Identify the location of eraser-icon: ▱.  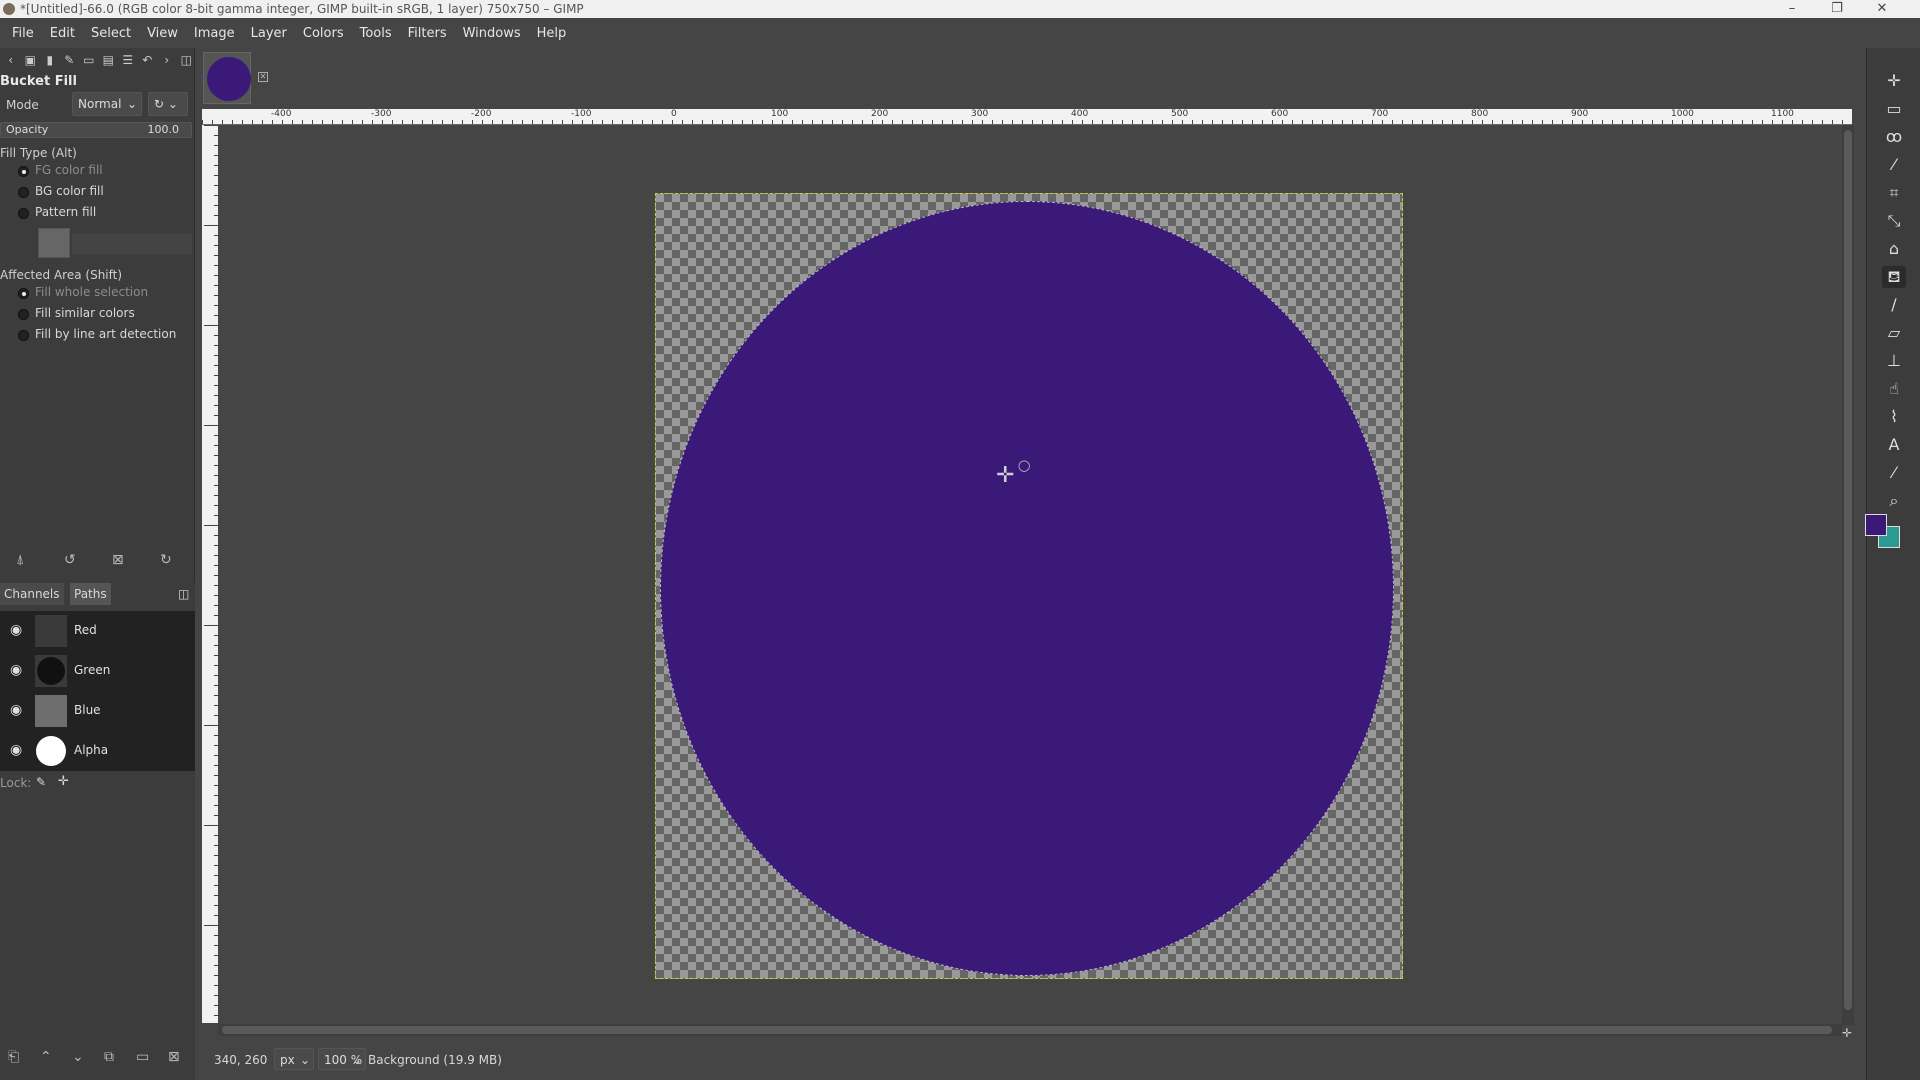
(1894, 333).